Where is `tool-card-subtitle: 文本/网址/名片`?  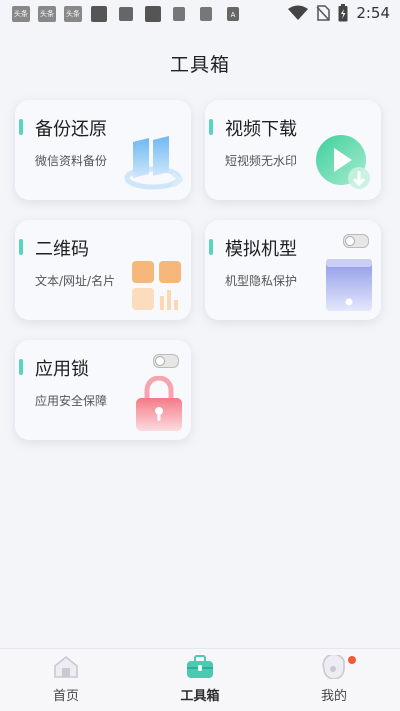
tool-card-subtitle: 文本/网址/名片 is located at coordinates (75, 281).